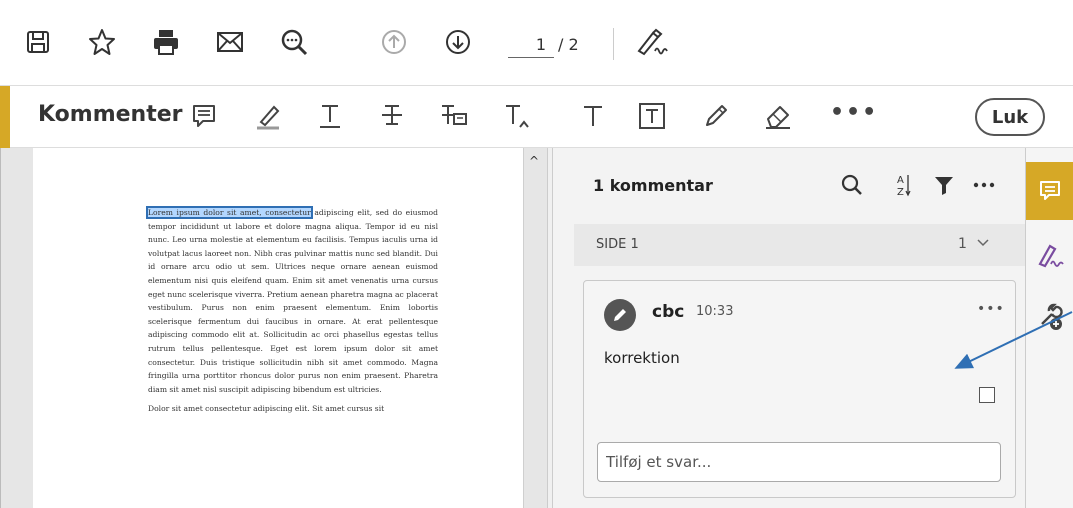 This screenshot has height=508, width=1073. What do you see at coordinates (613, 44) in the screenshot?
I see `toolbar-divider` at bounding box center [613, 44].